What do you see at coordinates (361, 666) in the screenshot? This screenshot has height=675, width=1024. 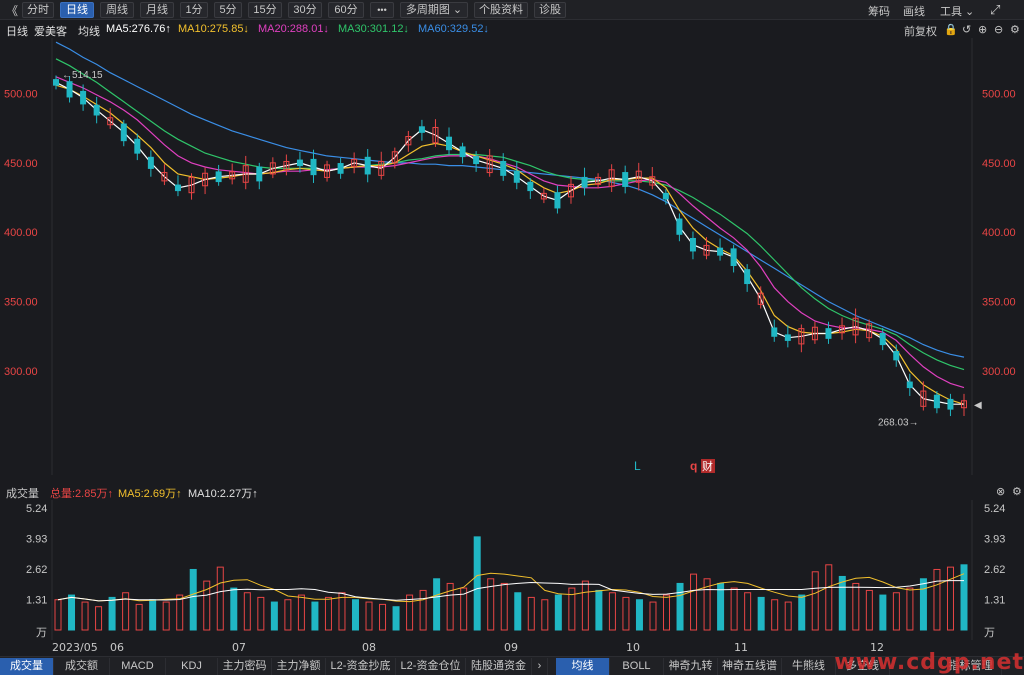 I see `tab-l2-bottom: L2-资金抄底` at bounding box center [361, 666].